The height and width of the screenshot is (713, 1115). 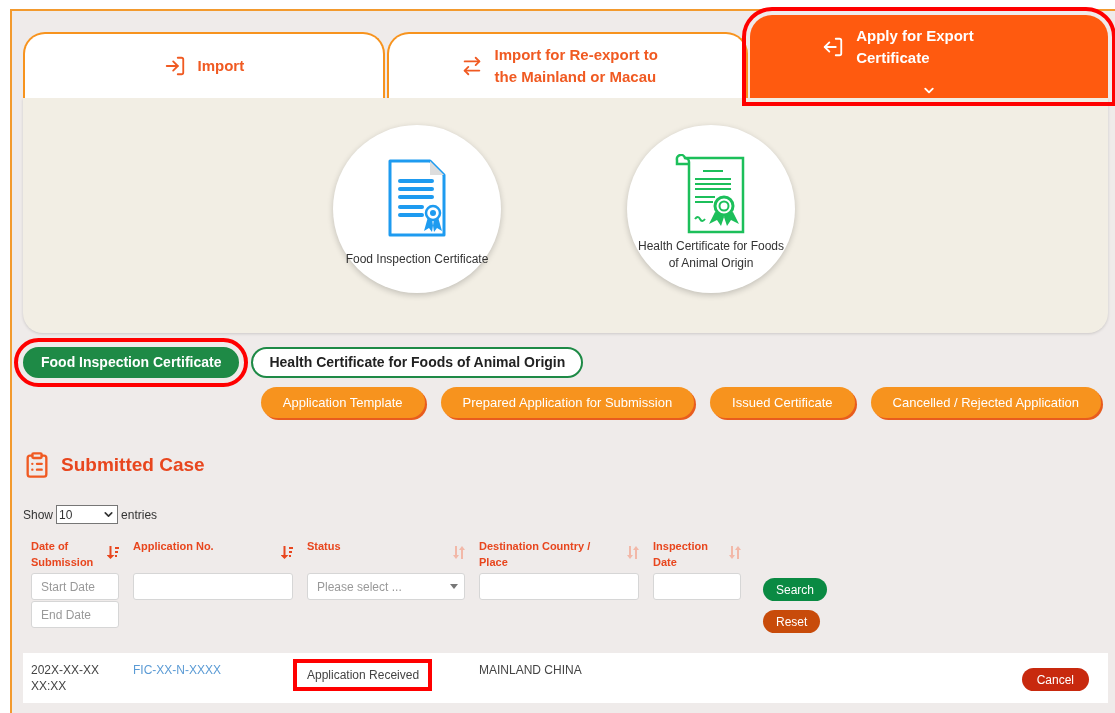 What do you see at coordinates (530, 670) in the screenshot?
I see `destination-cell: MAINLAND CHINA` at bounding box center [530, 670].